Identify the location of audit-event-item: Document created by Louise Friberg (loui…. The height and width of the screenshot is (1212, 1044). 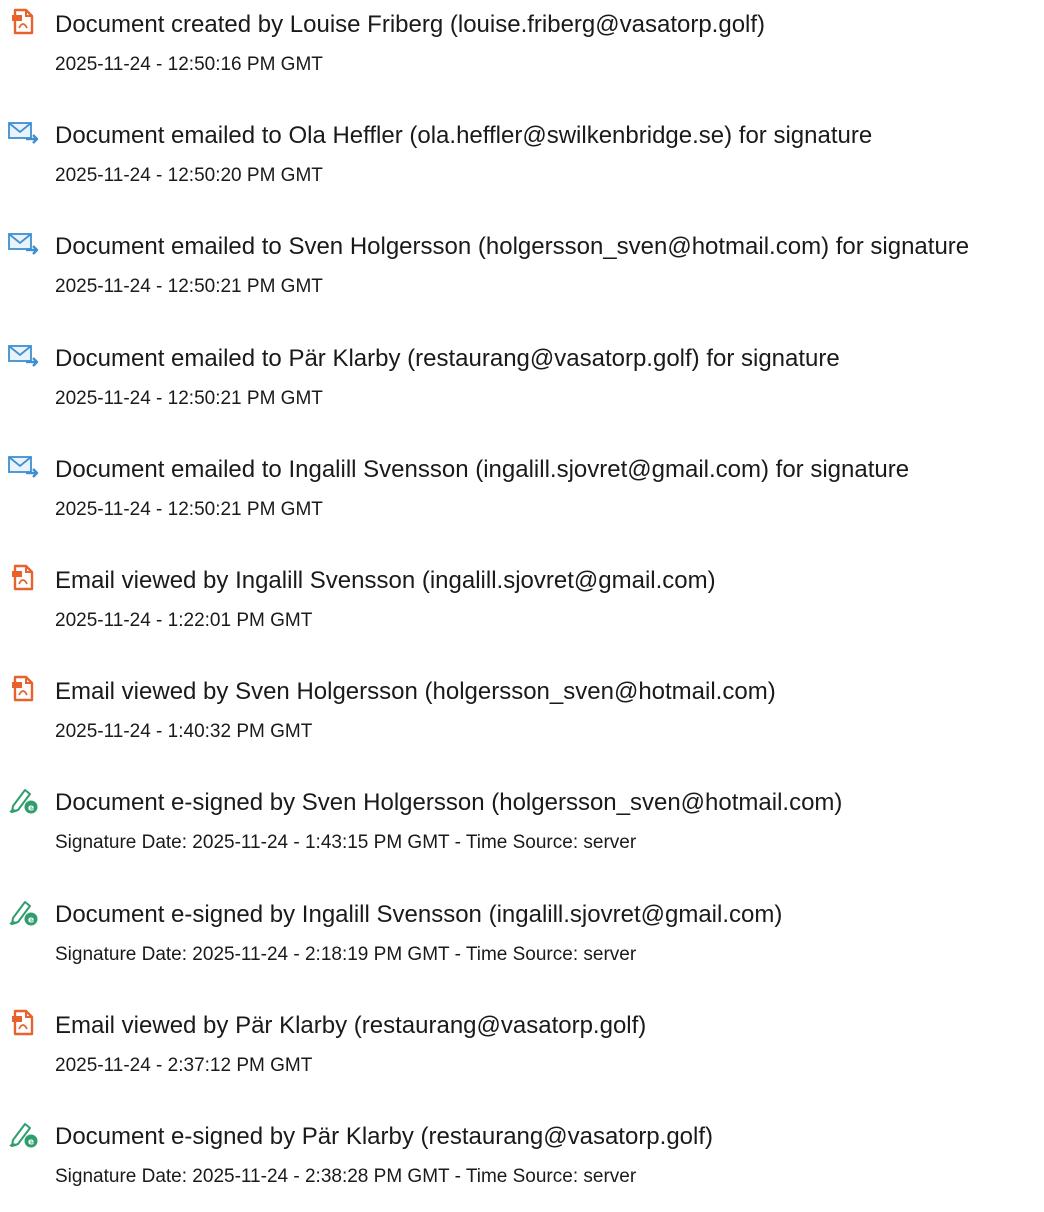
(522, 50).